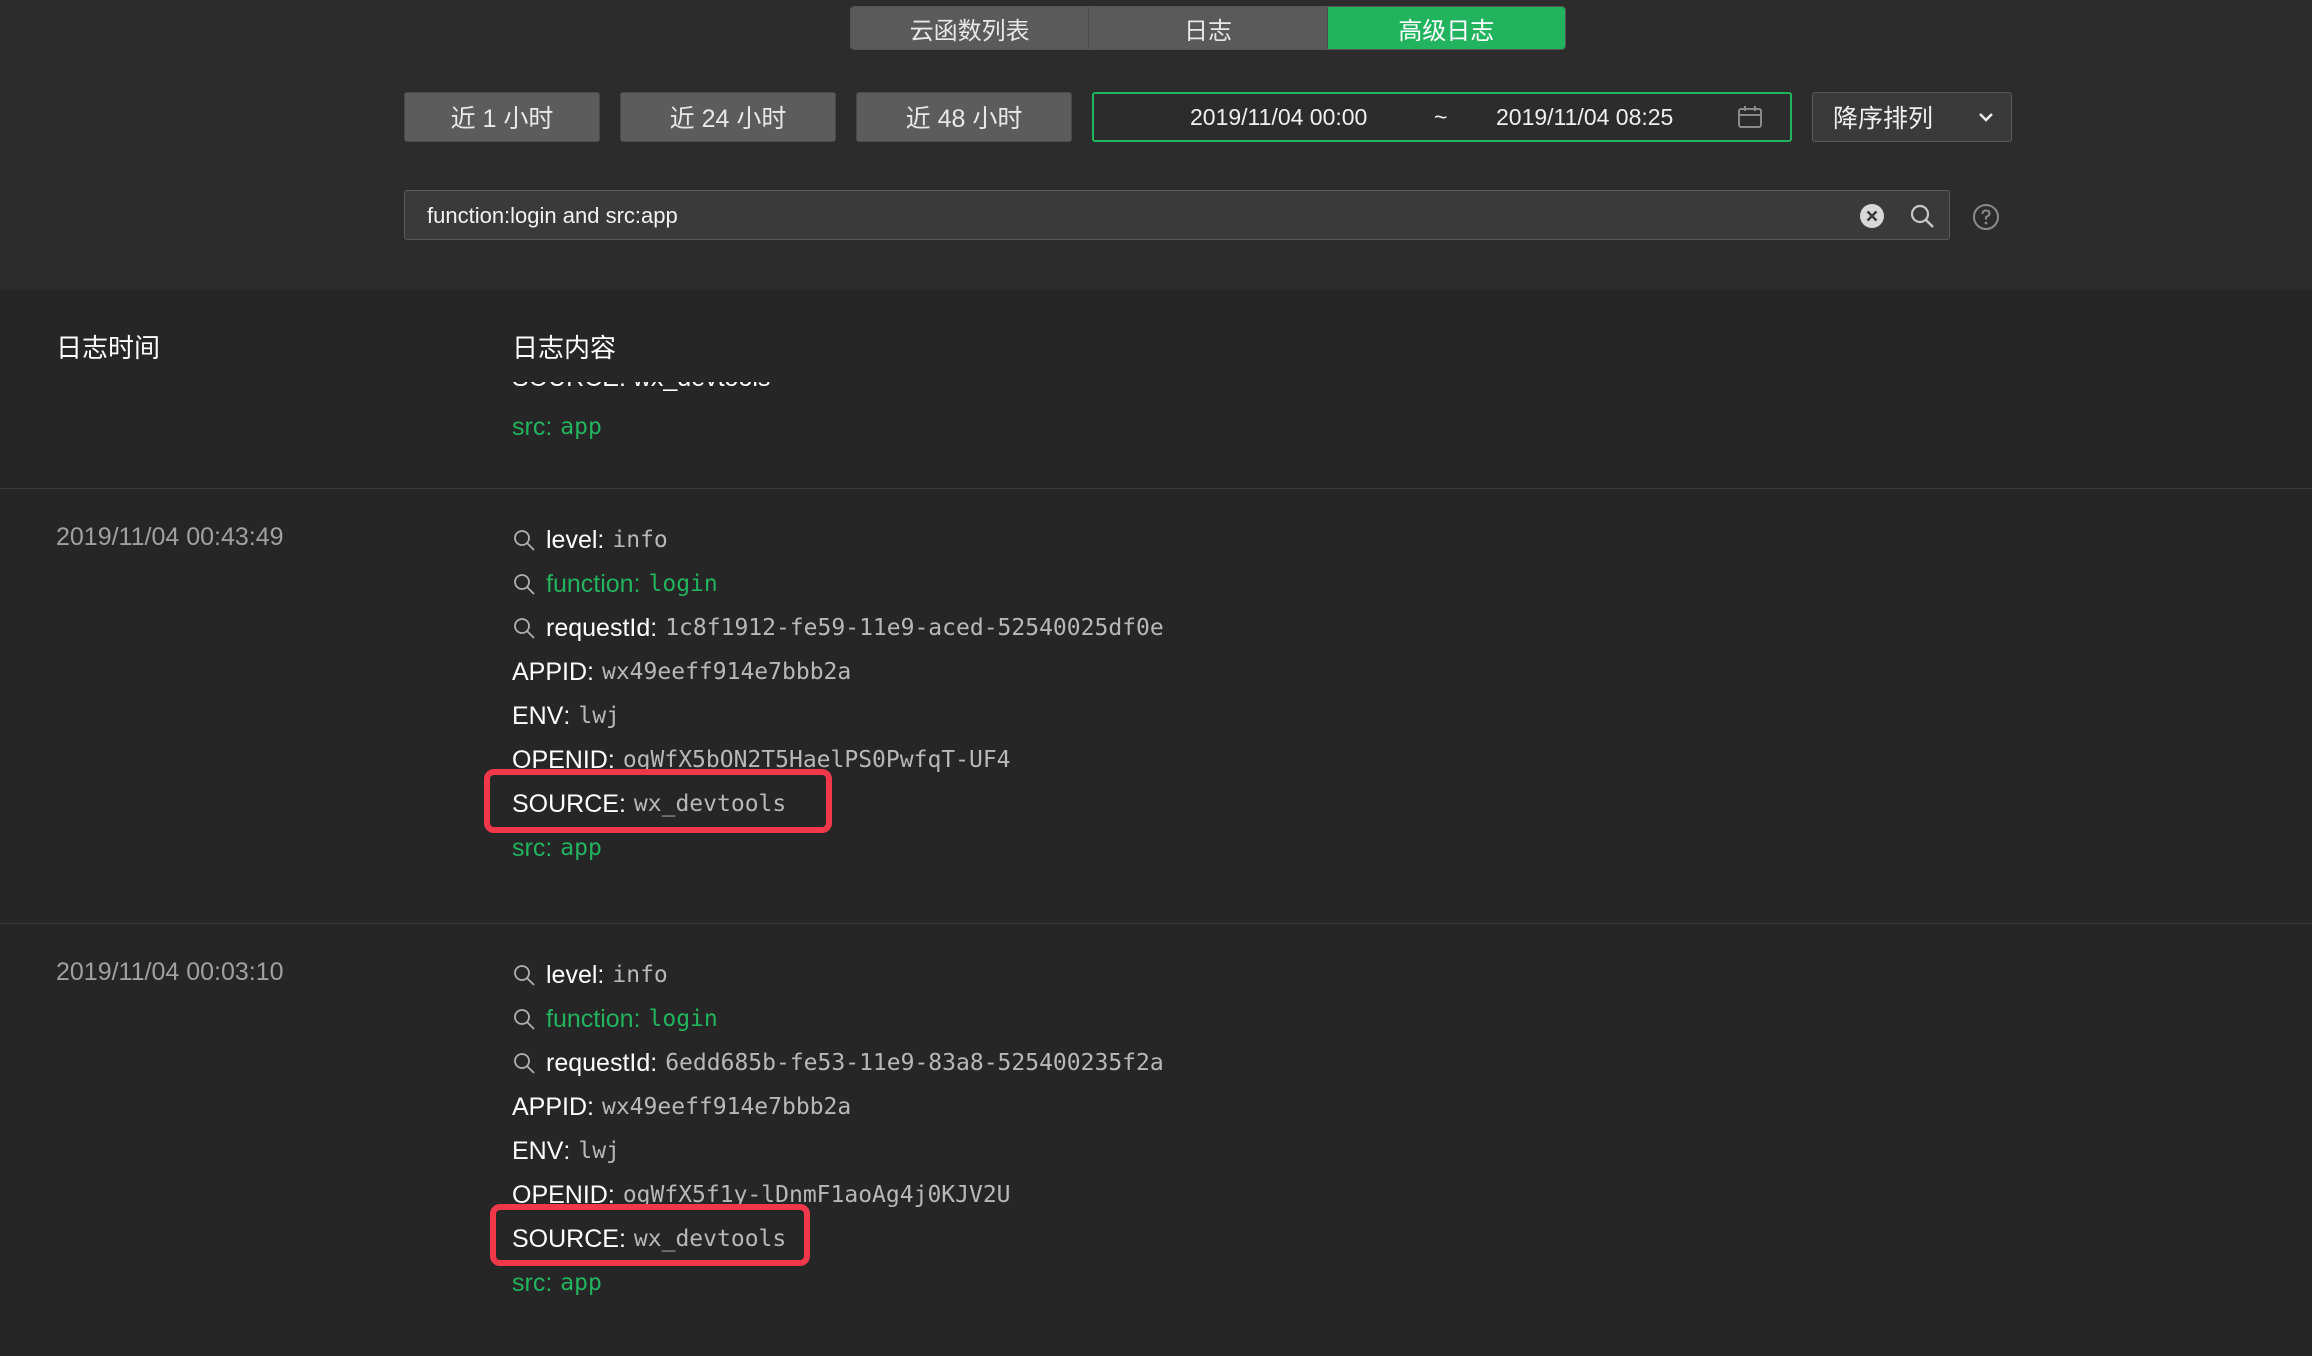 The width and height of the screenshot is (2312, 1356). I want to click on column-header-time: 日志时间, so click(108, 348).